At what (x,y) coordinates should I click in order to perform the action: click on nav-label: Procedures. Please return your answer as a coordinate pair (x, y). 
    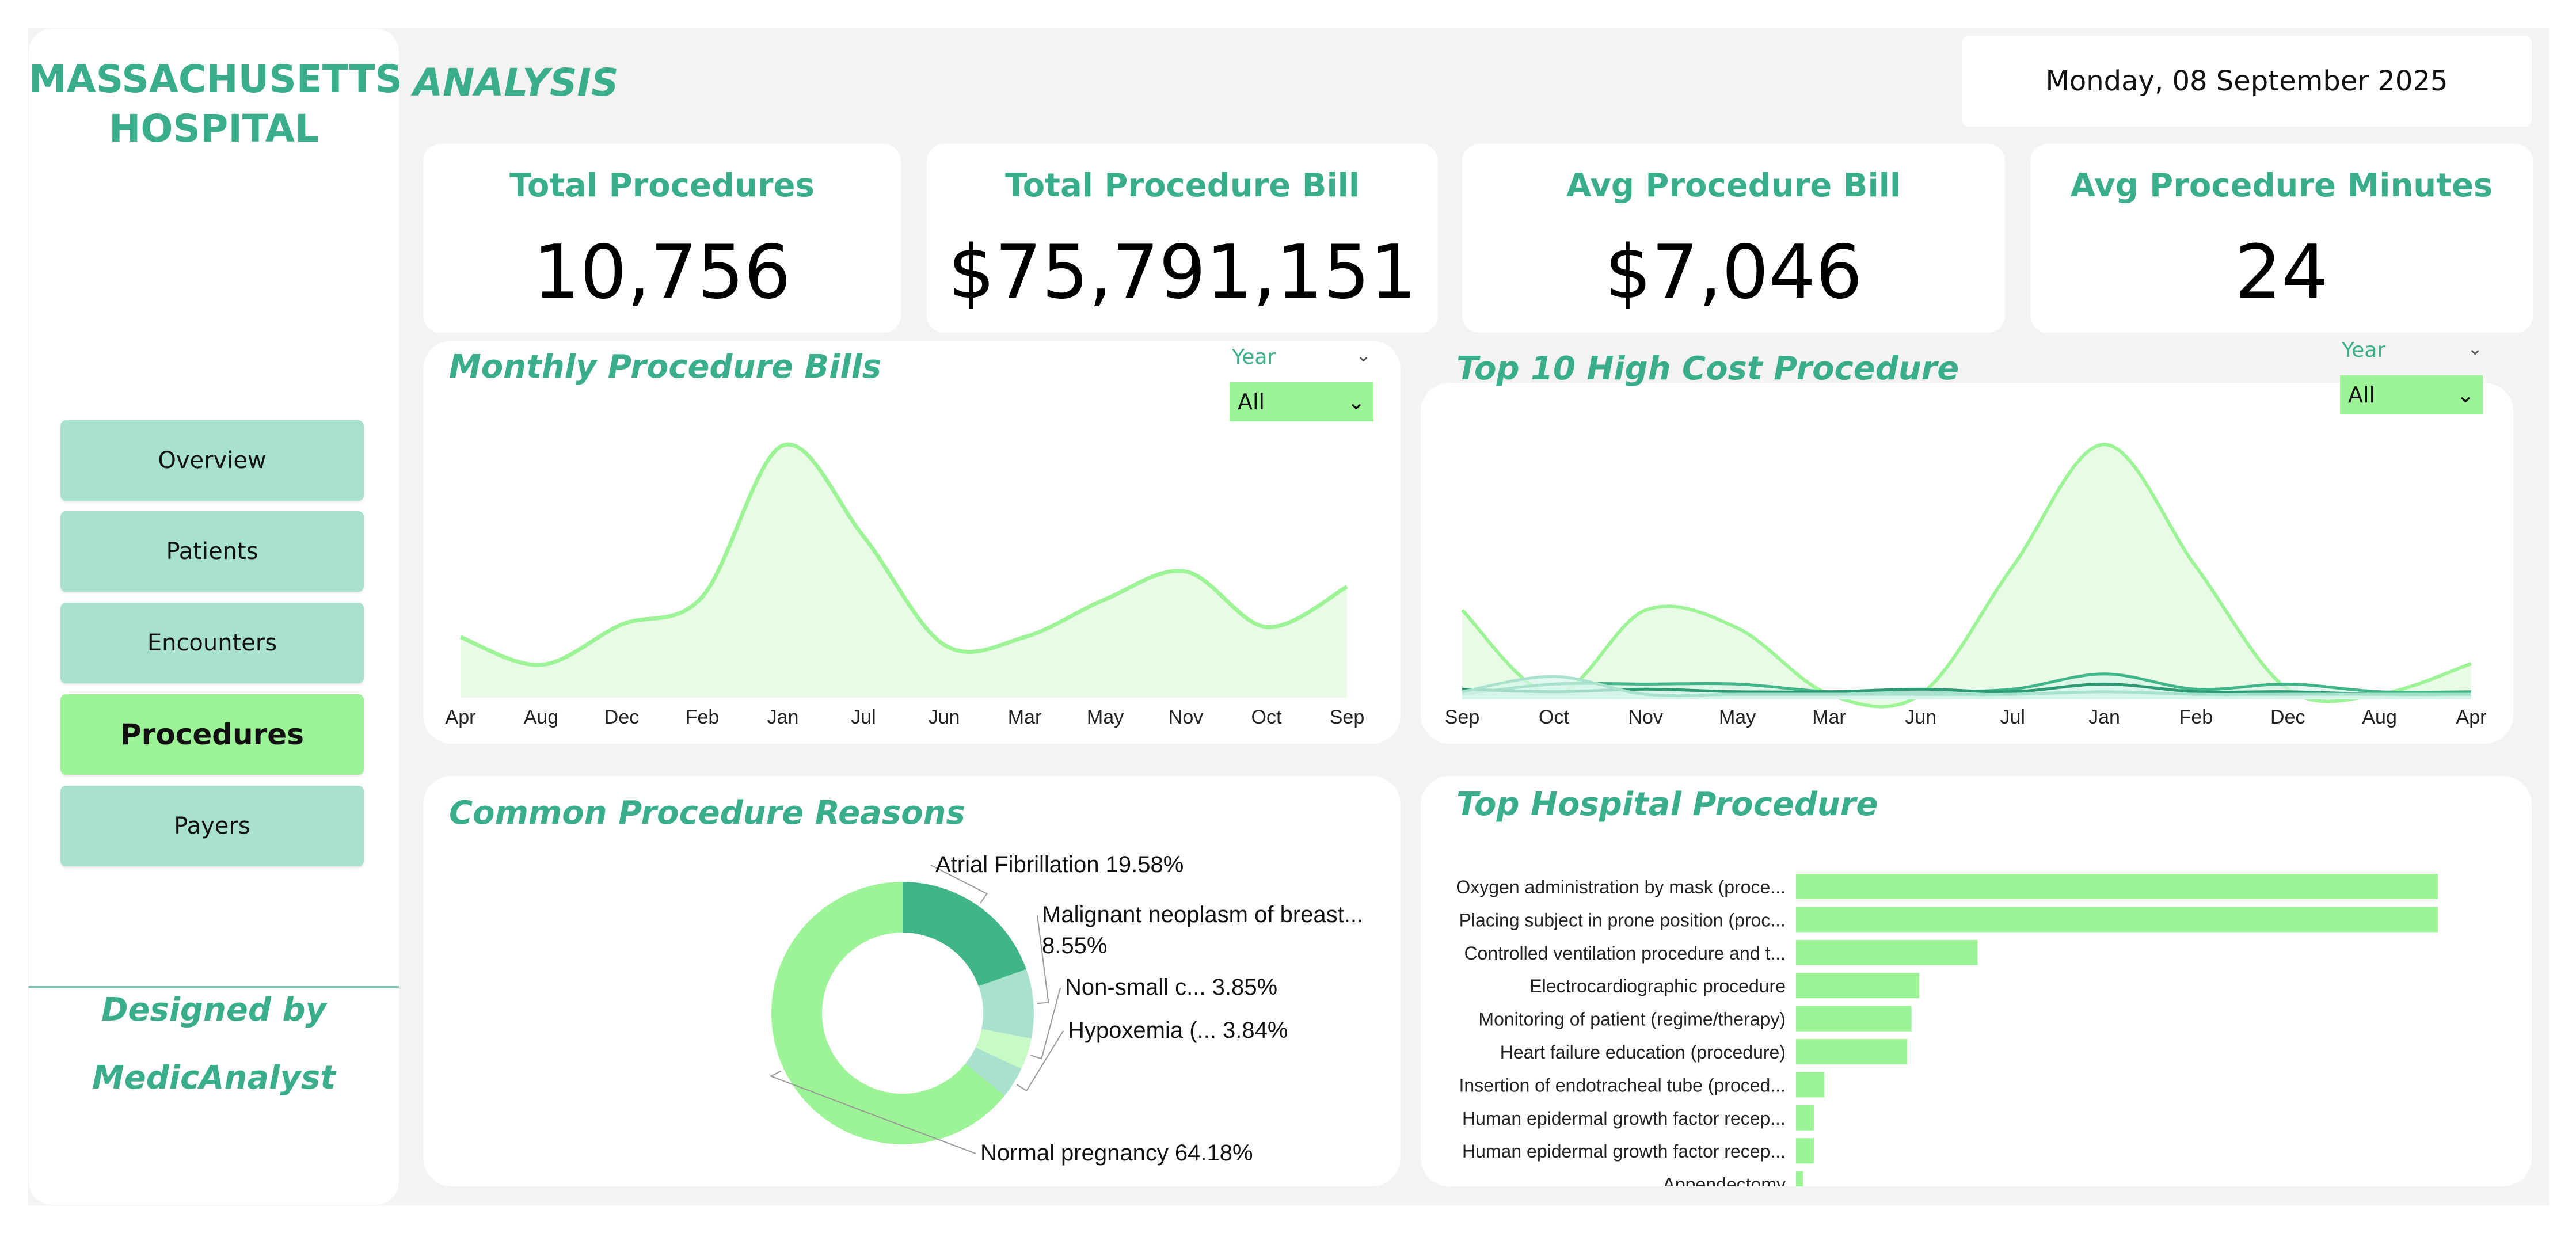
    Looking at the image, I should click on (212, 734).